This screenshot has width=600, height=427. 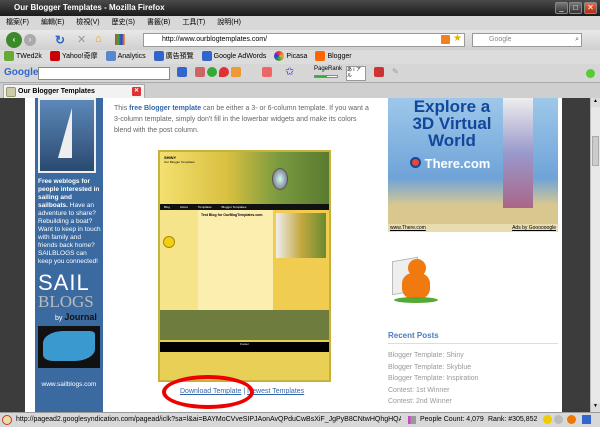 What do you see at coordinates (473, 391) in the screenshot?
I see `recent-post-link: Contest: 1st Winner` at bounding box center [473, 391].